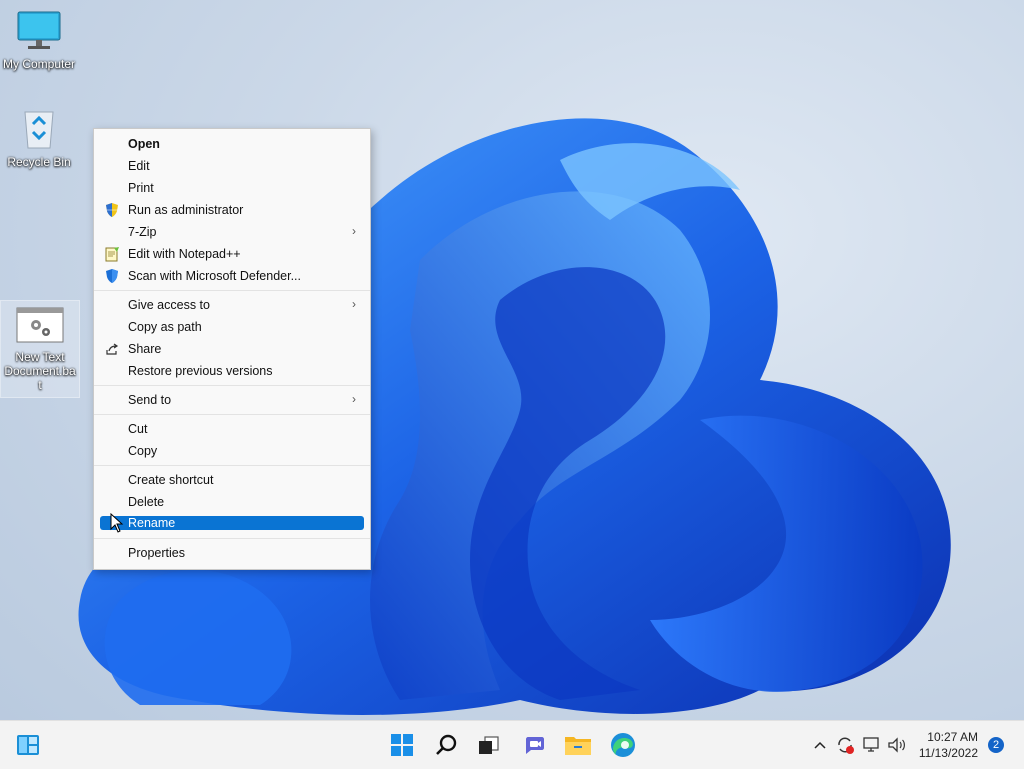  I want to click on menu-item-label: Create shortcut, so click(171, 480).